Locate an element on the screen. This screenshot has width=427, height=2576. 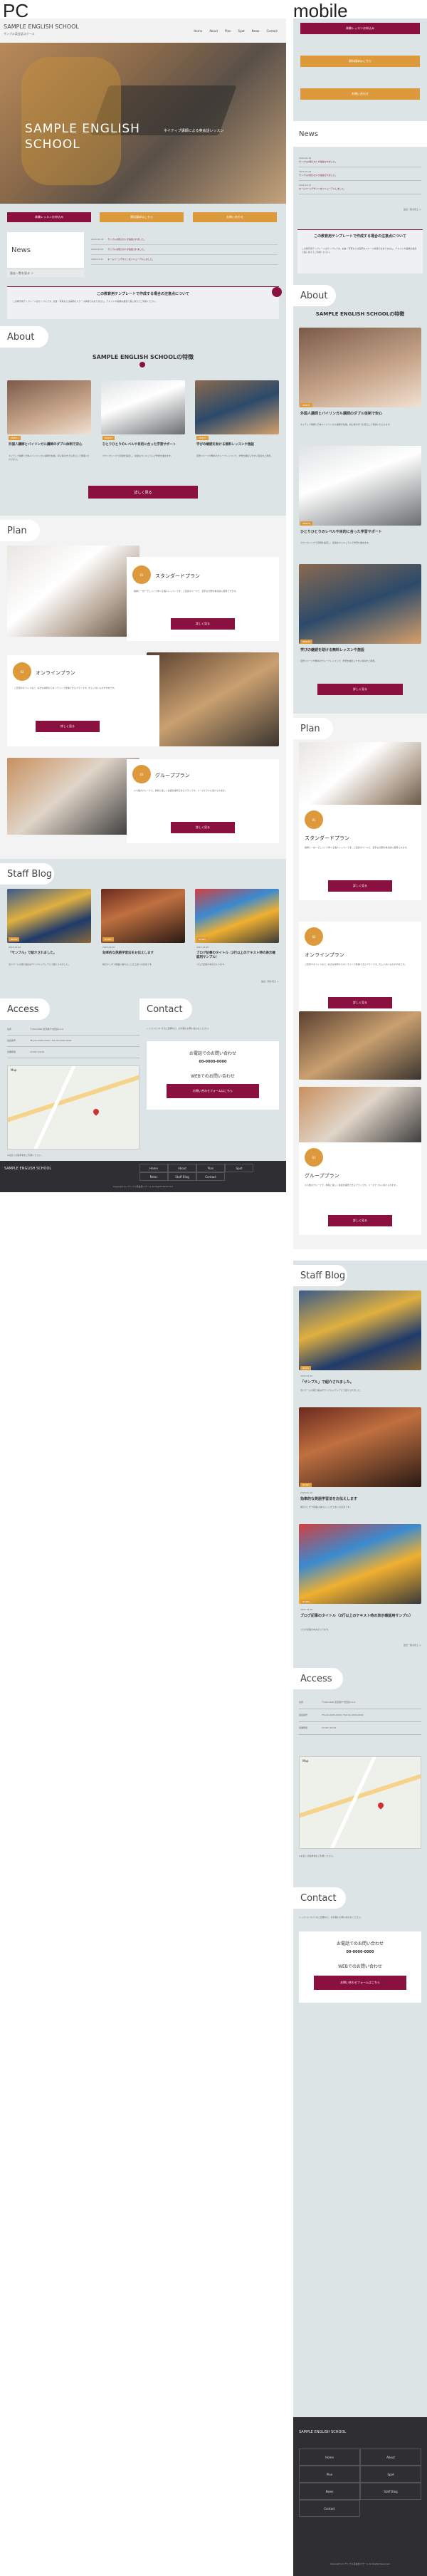
pc-news-item: 2023.01.16 サンプルお知らせ1 が追加されました。 is located at coordinates (184, 240).